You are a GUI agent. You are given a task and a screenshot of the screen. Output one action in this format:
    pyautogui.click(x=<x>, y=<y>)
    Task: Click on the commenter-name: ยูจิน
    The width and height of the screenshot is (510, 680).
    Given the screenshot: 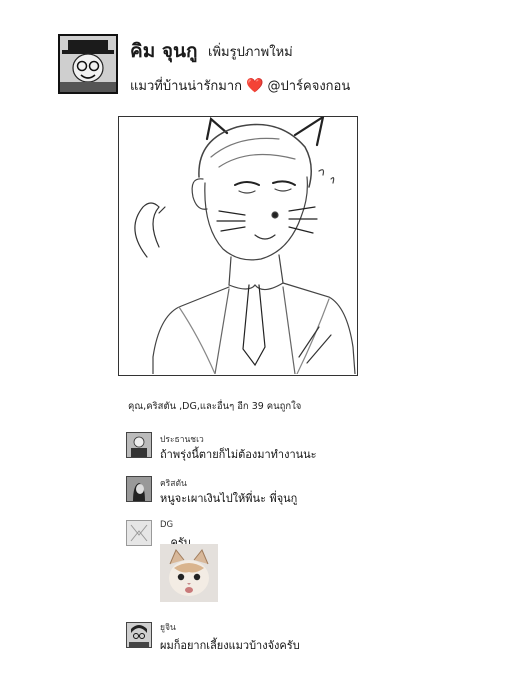 What is the action you would take?
    pyautogui.click(x=168, y=627)
    